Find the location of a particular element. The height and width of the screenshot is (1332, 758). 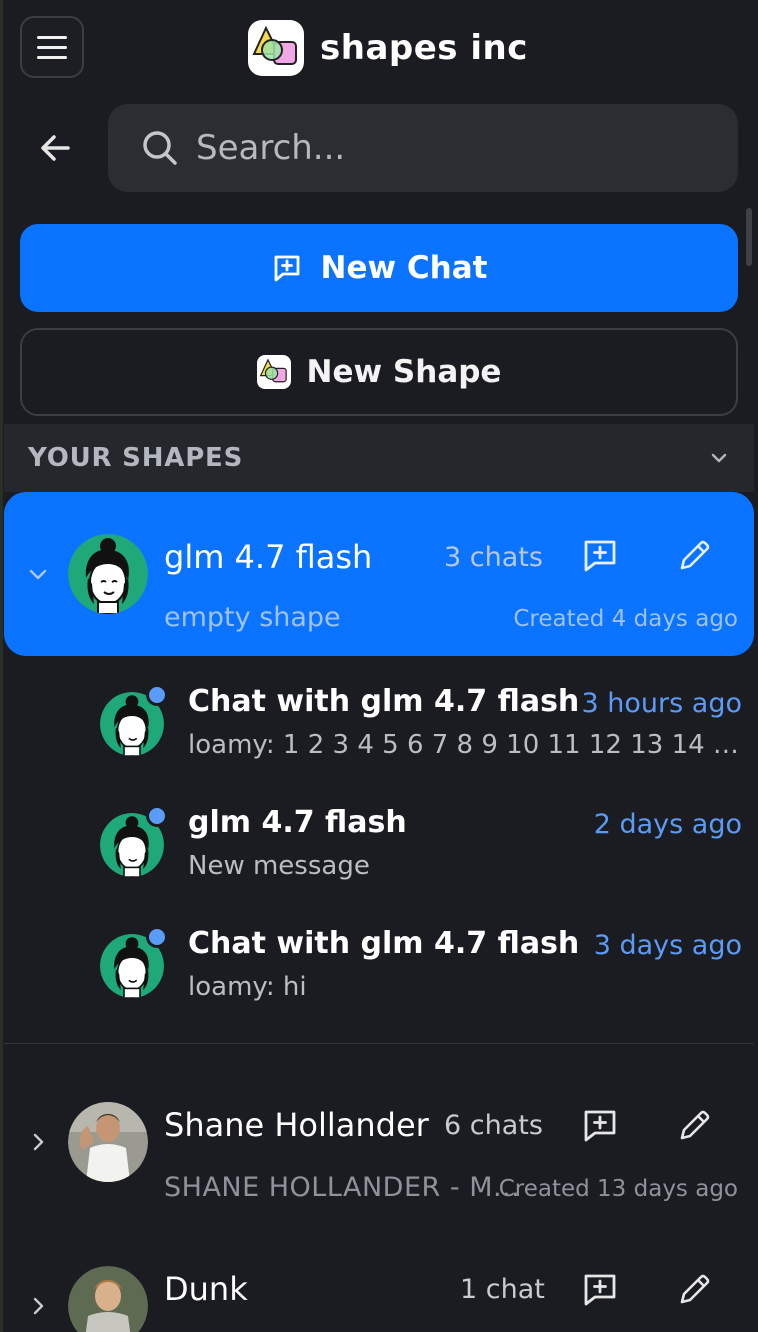

created-date: Created 13 days ago is located at coordinates (618, 1189).